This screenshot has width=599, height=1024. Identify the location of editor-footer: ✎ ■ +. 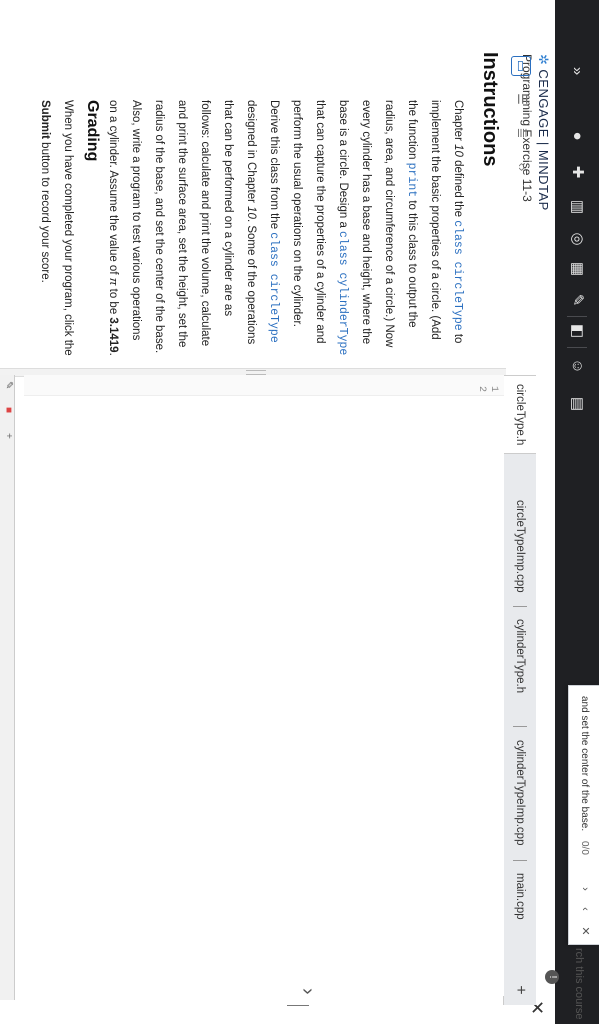
(7, 687).